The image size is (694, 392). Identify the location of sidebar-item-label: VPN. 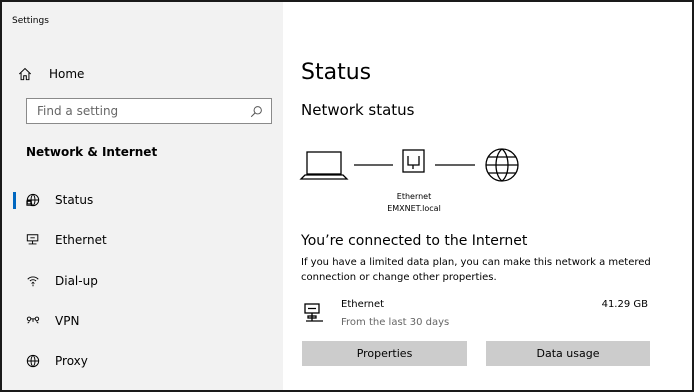
(67, 321).